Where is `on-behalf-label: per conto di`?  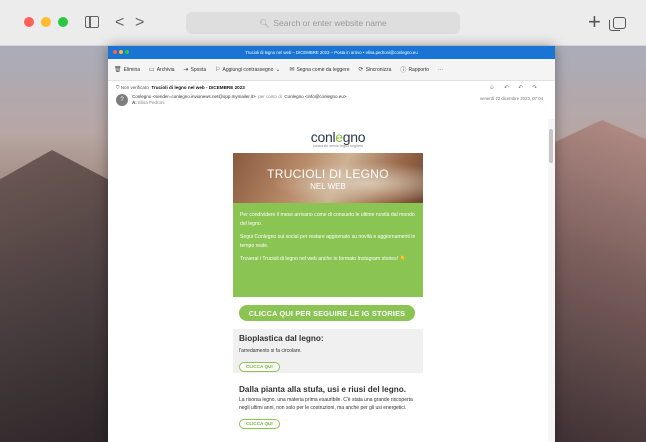 on-behalf-label: per conto di is located at coordinates (270, 96).